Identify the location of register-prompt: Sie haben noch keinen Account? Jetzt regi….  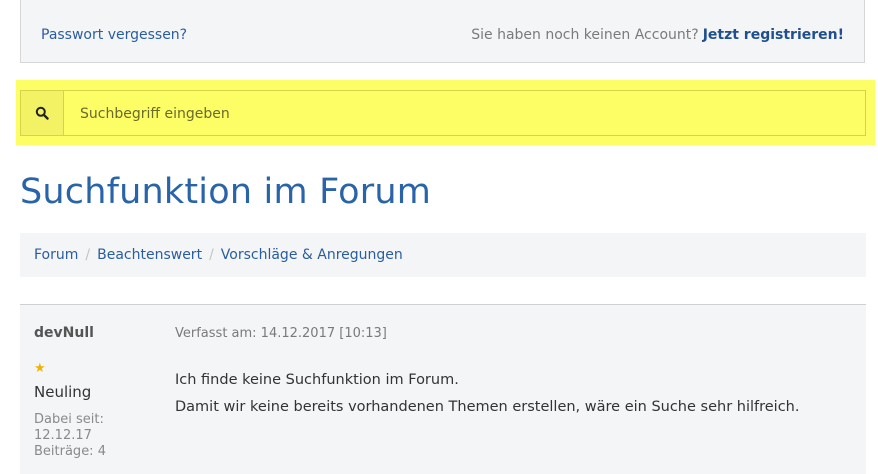
(657, 35).